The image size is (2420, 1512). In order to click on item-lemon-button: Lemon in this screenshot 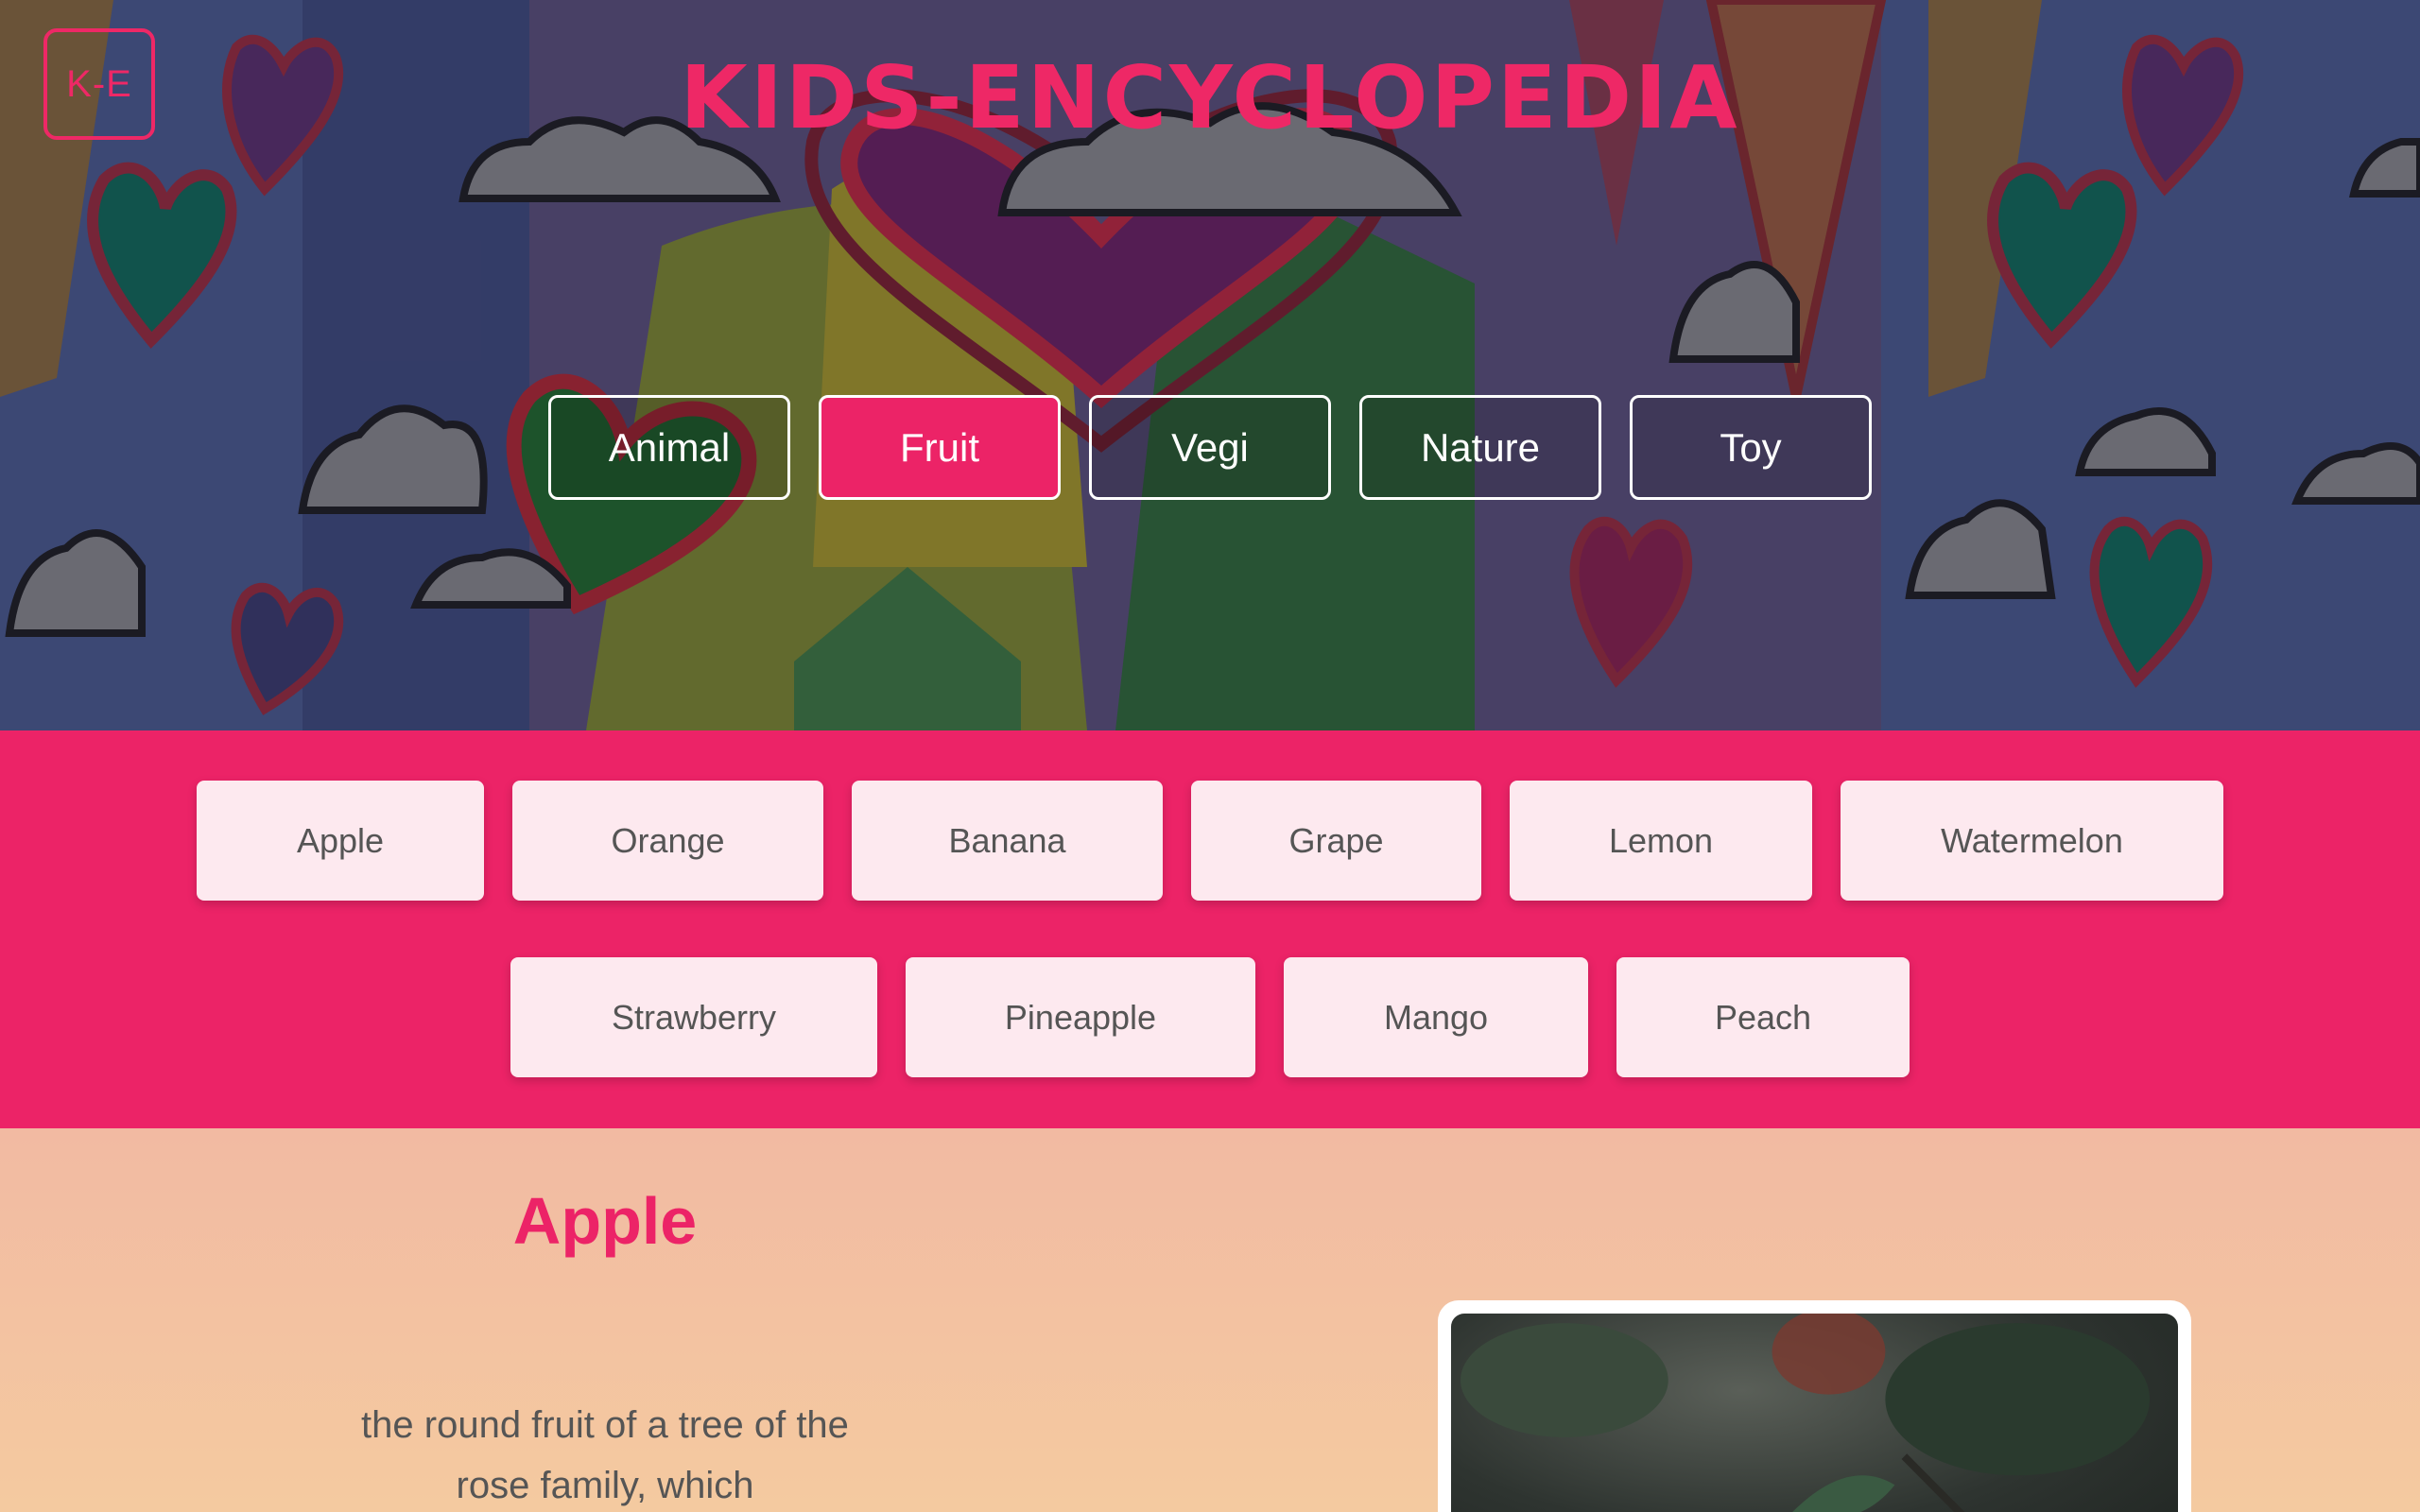, I will do `click(1661, 841)`.